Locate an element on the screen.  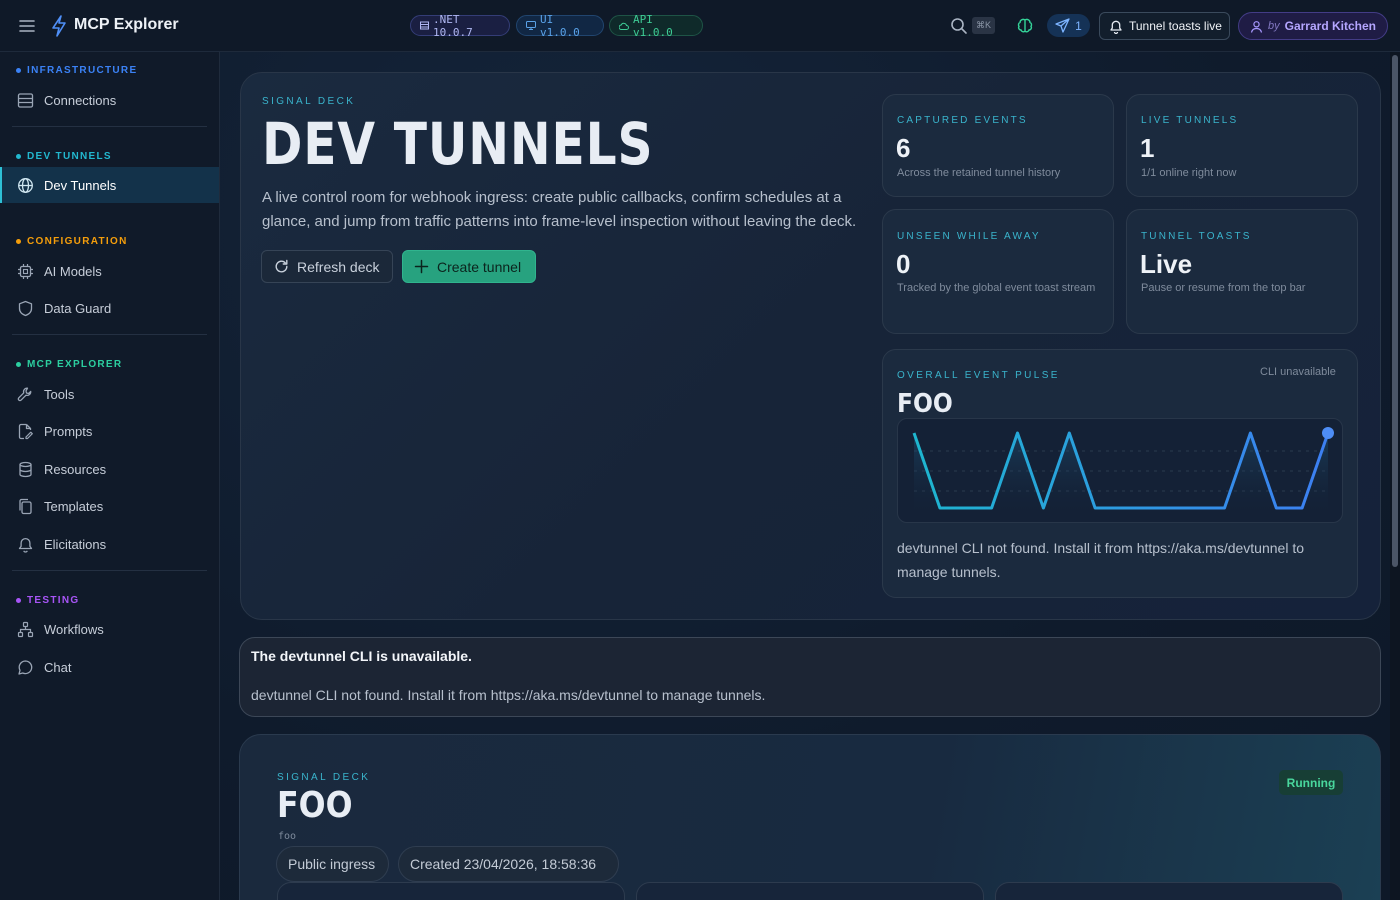
pulse-title: FOO is located at coordinates (925, 404).